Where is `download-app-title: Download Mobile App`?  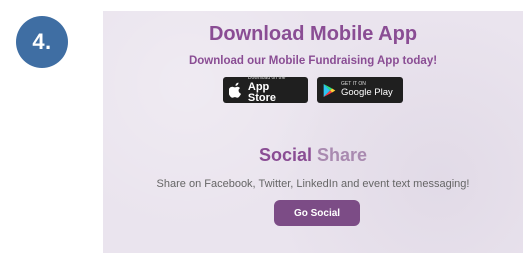
download-app-title: Download Mobile App is located at coordinates (313, 34).